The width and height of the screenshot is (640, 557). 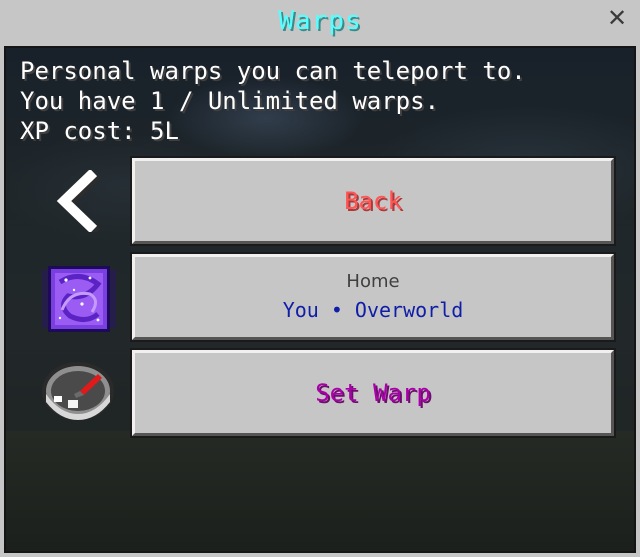 I want to click on set-warp-button: Set Warp, so click(x=373, y=393).